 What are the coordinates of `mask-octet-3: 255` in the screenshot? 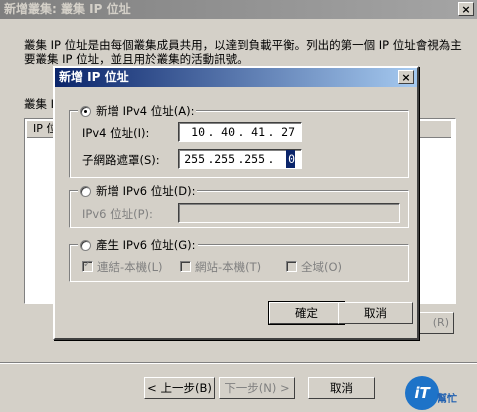 It's located at (252, 159).